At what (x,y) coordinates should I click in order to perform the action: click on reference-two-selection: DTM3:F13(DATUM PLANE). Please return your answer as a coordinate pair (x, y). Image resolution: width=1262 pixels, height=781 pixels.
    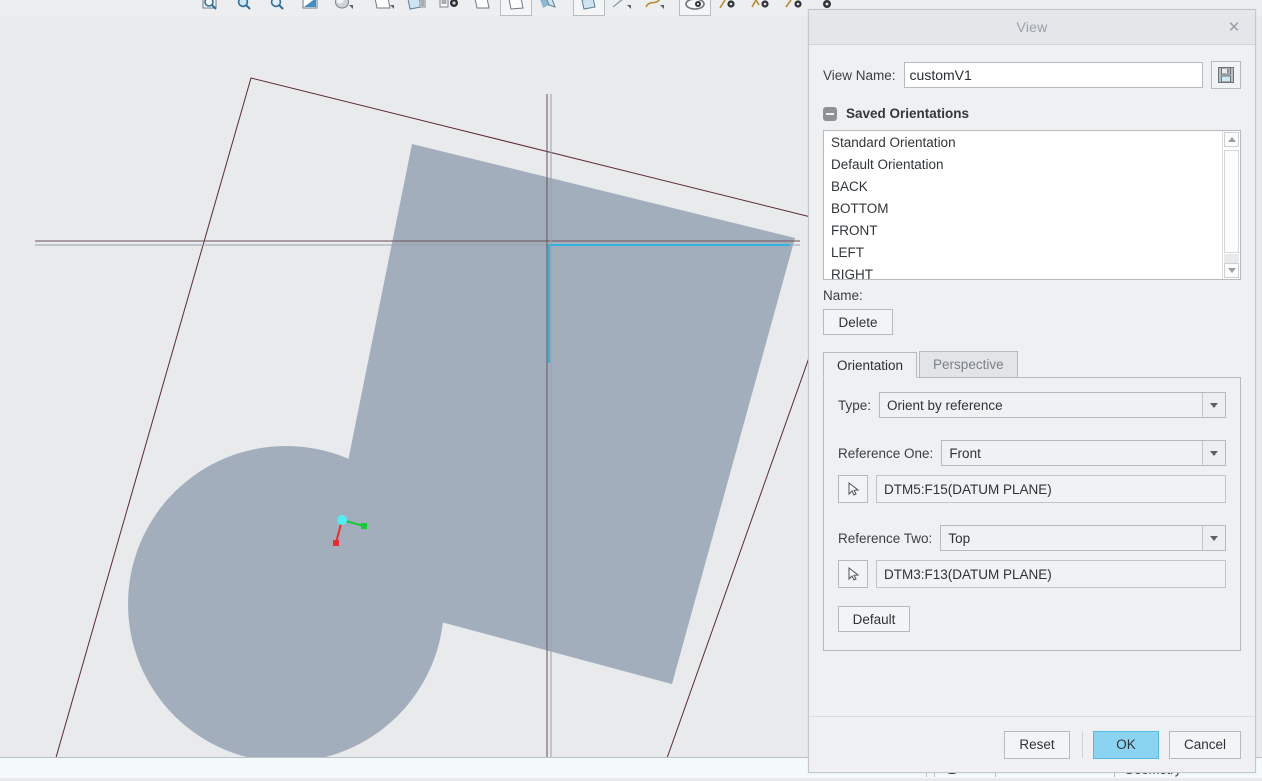
    Looking at the image, I should click on (1051, 574).